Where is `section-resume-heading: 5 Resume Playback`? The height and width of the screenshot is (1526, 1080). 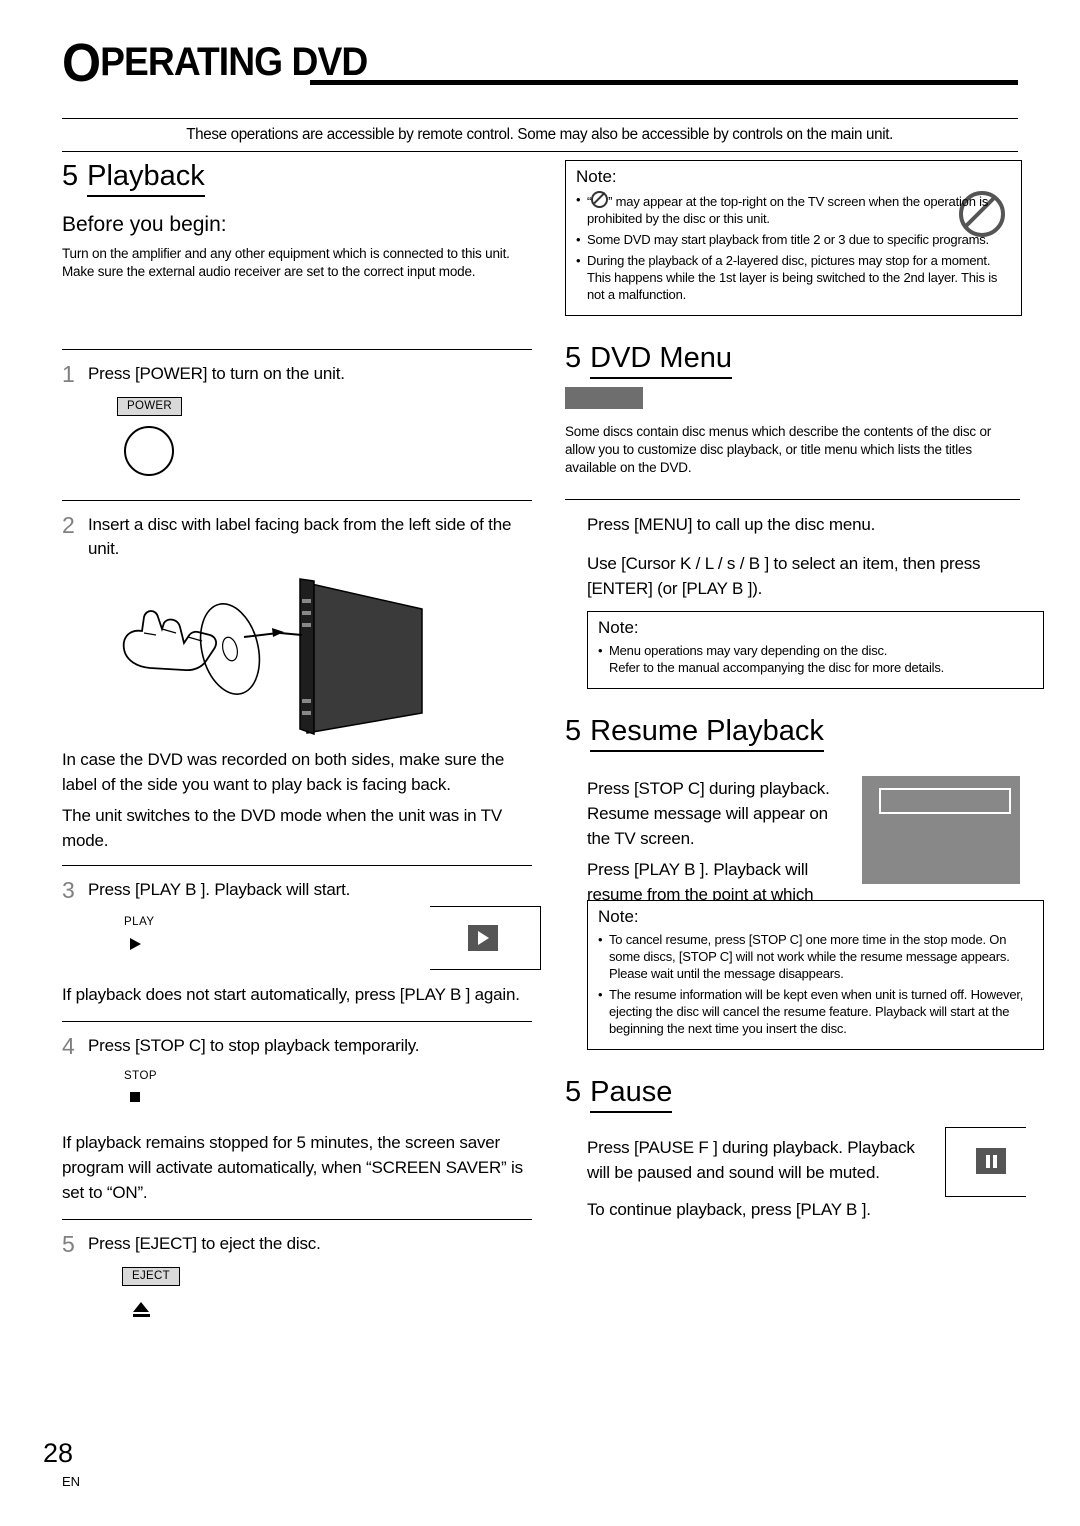
section-resume-heading: 5 Resume Playback is located at coordinates (792, 733).